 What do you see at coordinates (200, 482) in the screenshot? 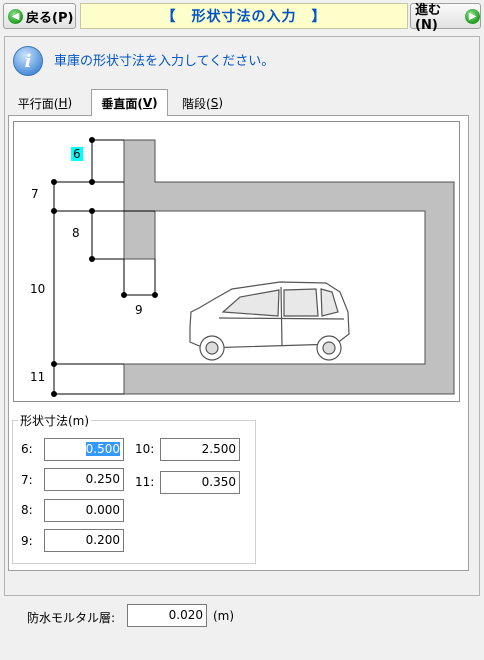
I see `dim-11-input: 0.350` at bounding box center [200, 482].